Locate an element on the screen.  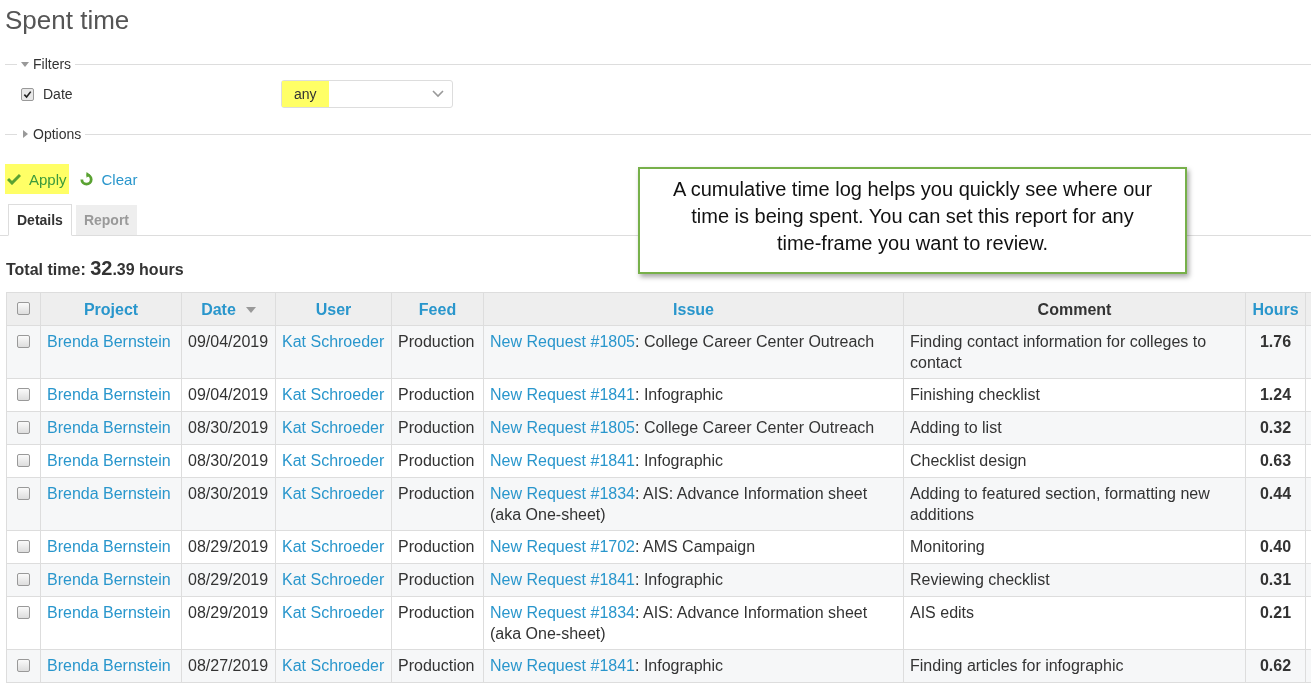
column-header: User is located at coordinates (333, 309).